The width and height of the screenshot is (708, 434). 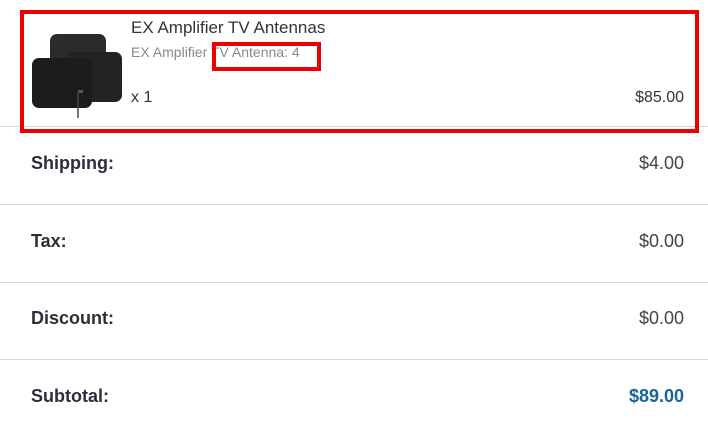 What do you see at coordinates (659, 97) in the screenshot?
I see `item-price: $85.00` at bounding box center [659, 97].